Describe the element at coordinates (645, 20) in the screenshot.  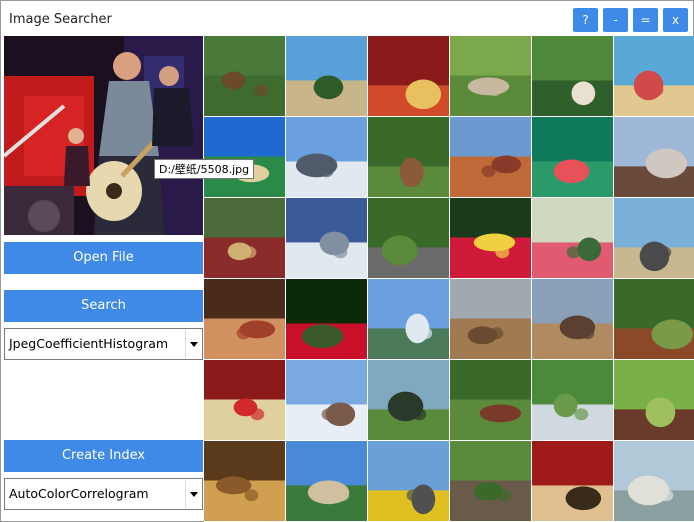
I see `maximize-button: =` at that location.